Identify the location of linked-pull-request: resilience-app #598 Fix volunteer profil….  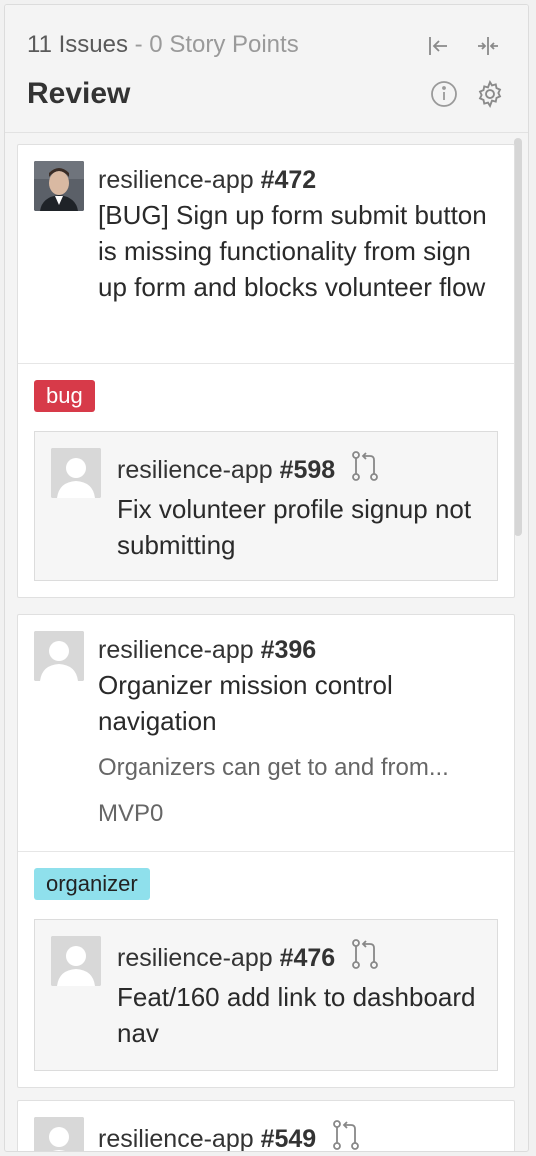
(266, 506).